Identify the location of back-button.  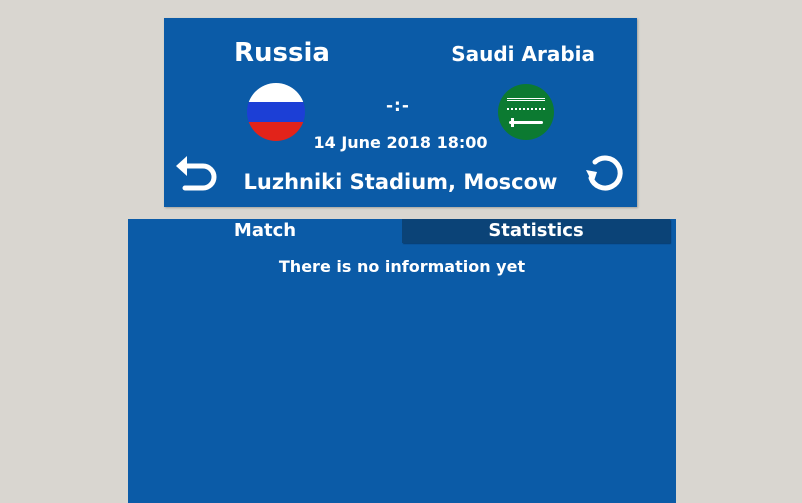
(197, 174).